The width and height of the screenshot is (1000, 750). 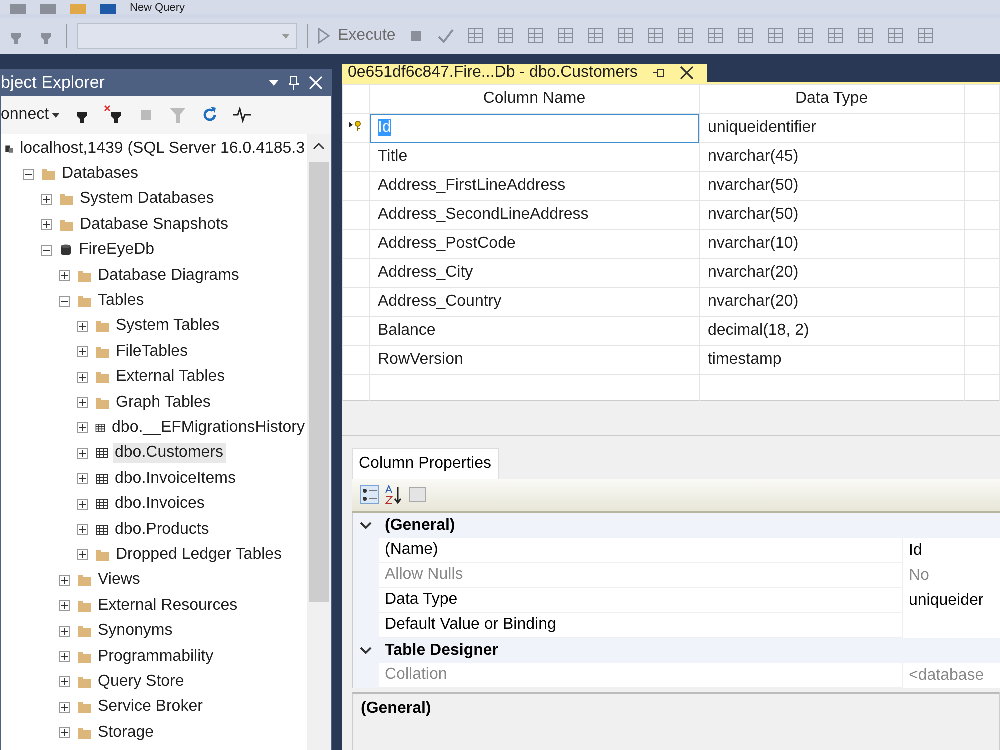 I want to click on tree-item: External Resources, so click(x=168, y=606).